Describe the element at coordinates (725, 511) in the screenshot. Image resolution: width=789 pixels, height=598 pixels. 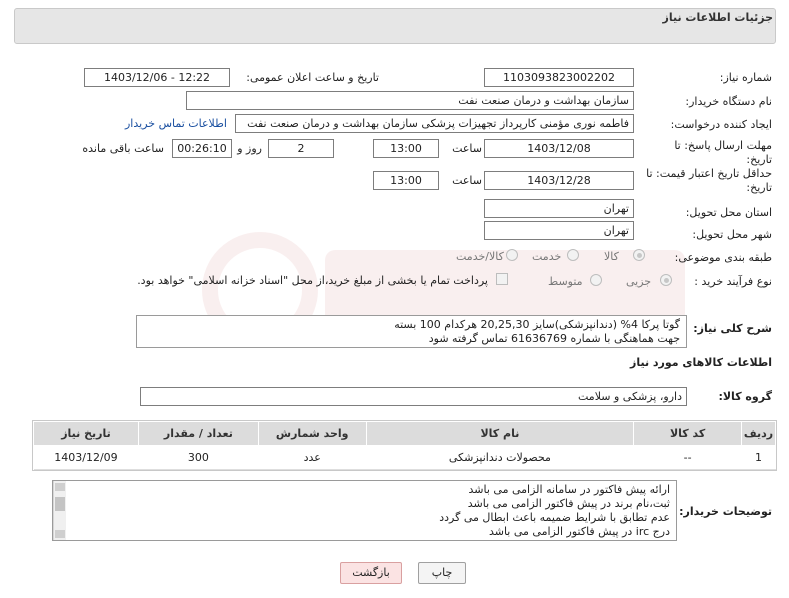
I see `buyer-notes-label: توضیحات خریدار:` at that location.